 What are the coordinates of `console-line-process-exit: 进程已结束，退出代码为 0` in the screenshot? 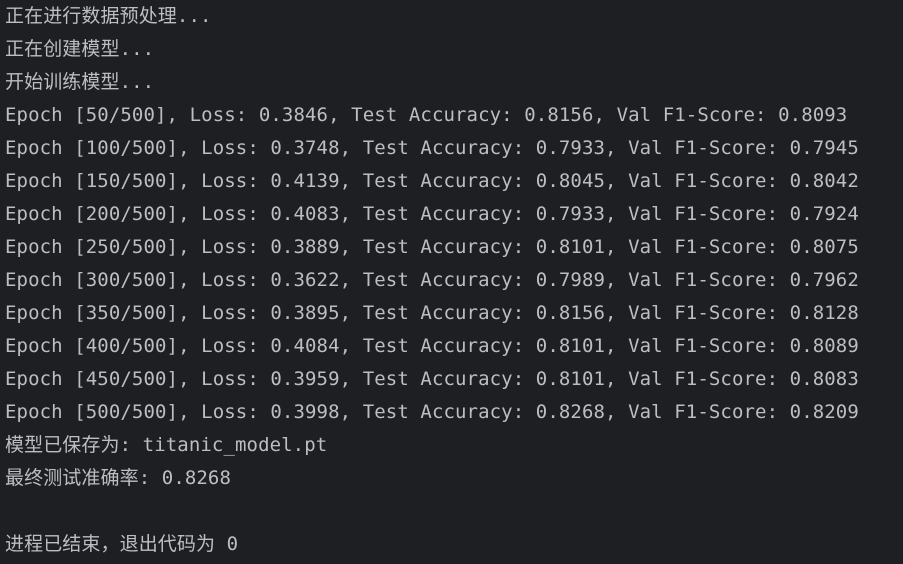 It's located at (122, 544).